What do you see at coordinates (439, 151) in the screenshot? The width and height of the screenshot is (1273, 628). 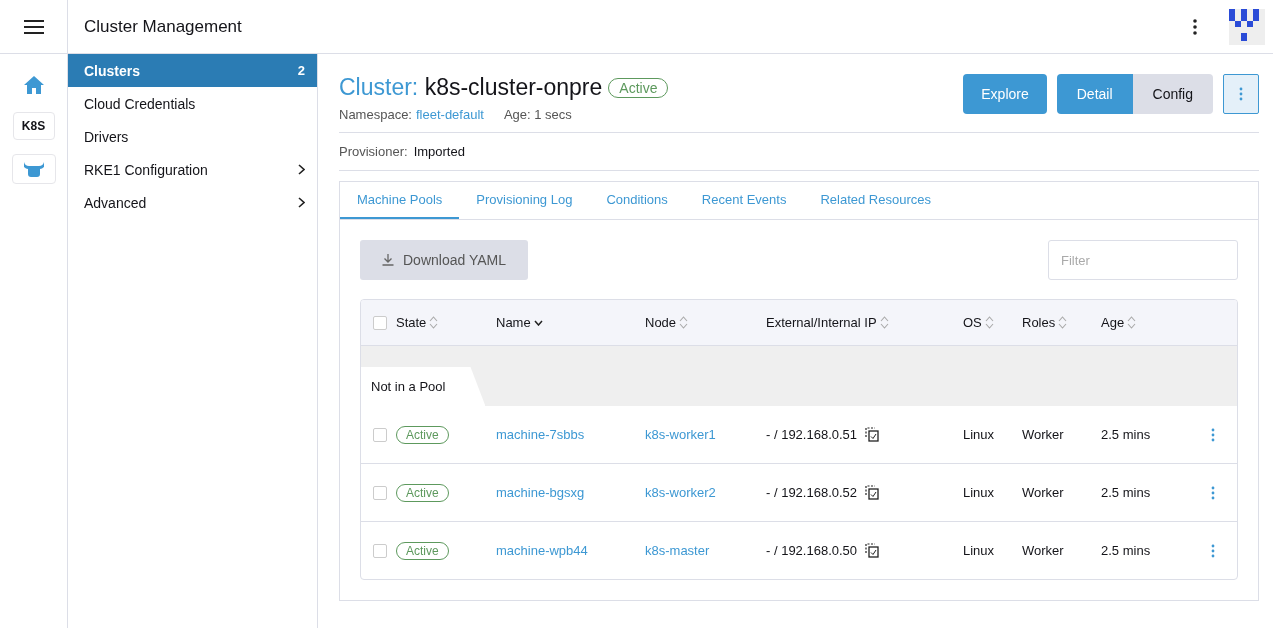 I see `provisioner-value: Imported` at bounding box center [439, 151].